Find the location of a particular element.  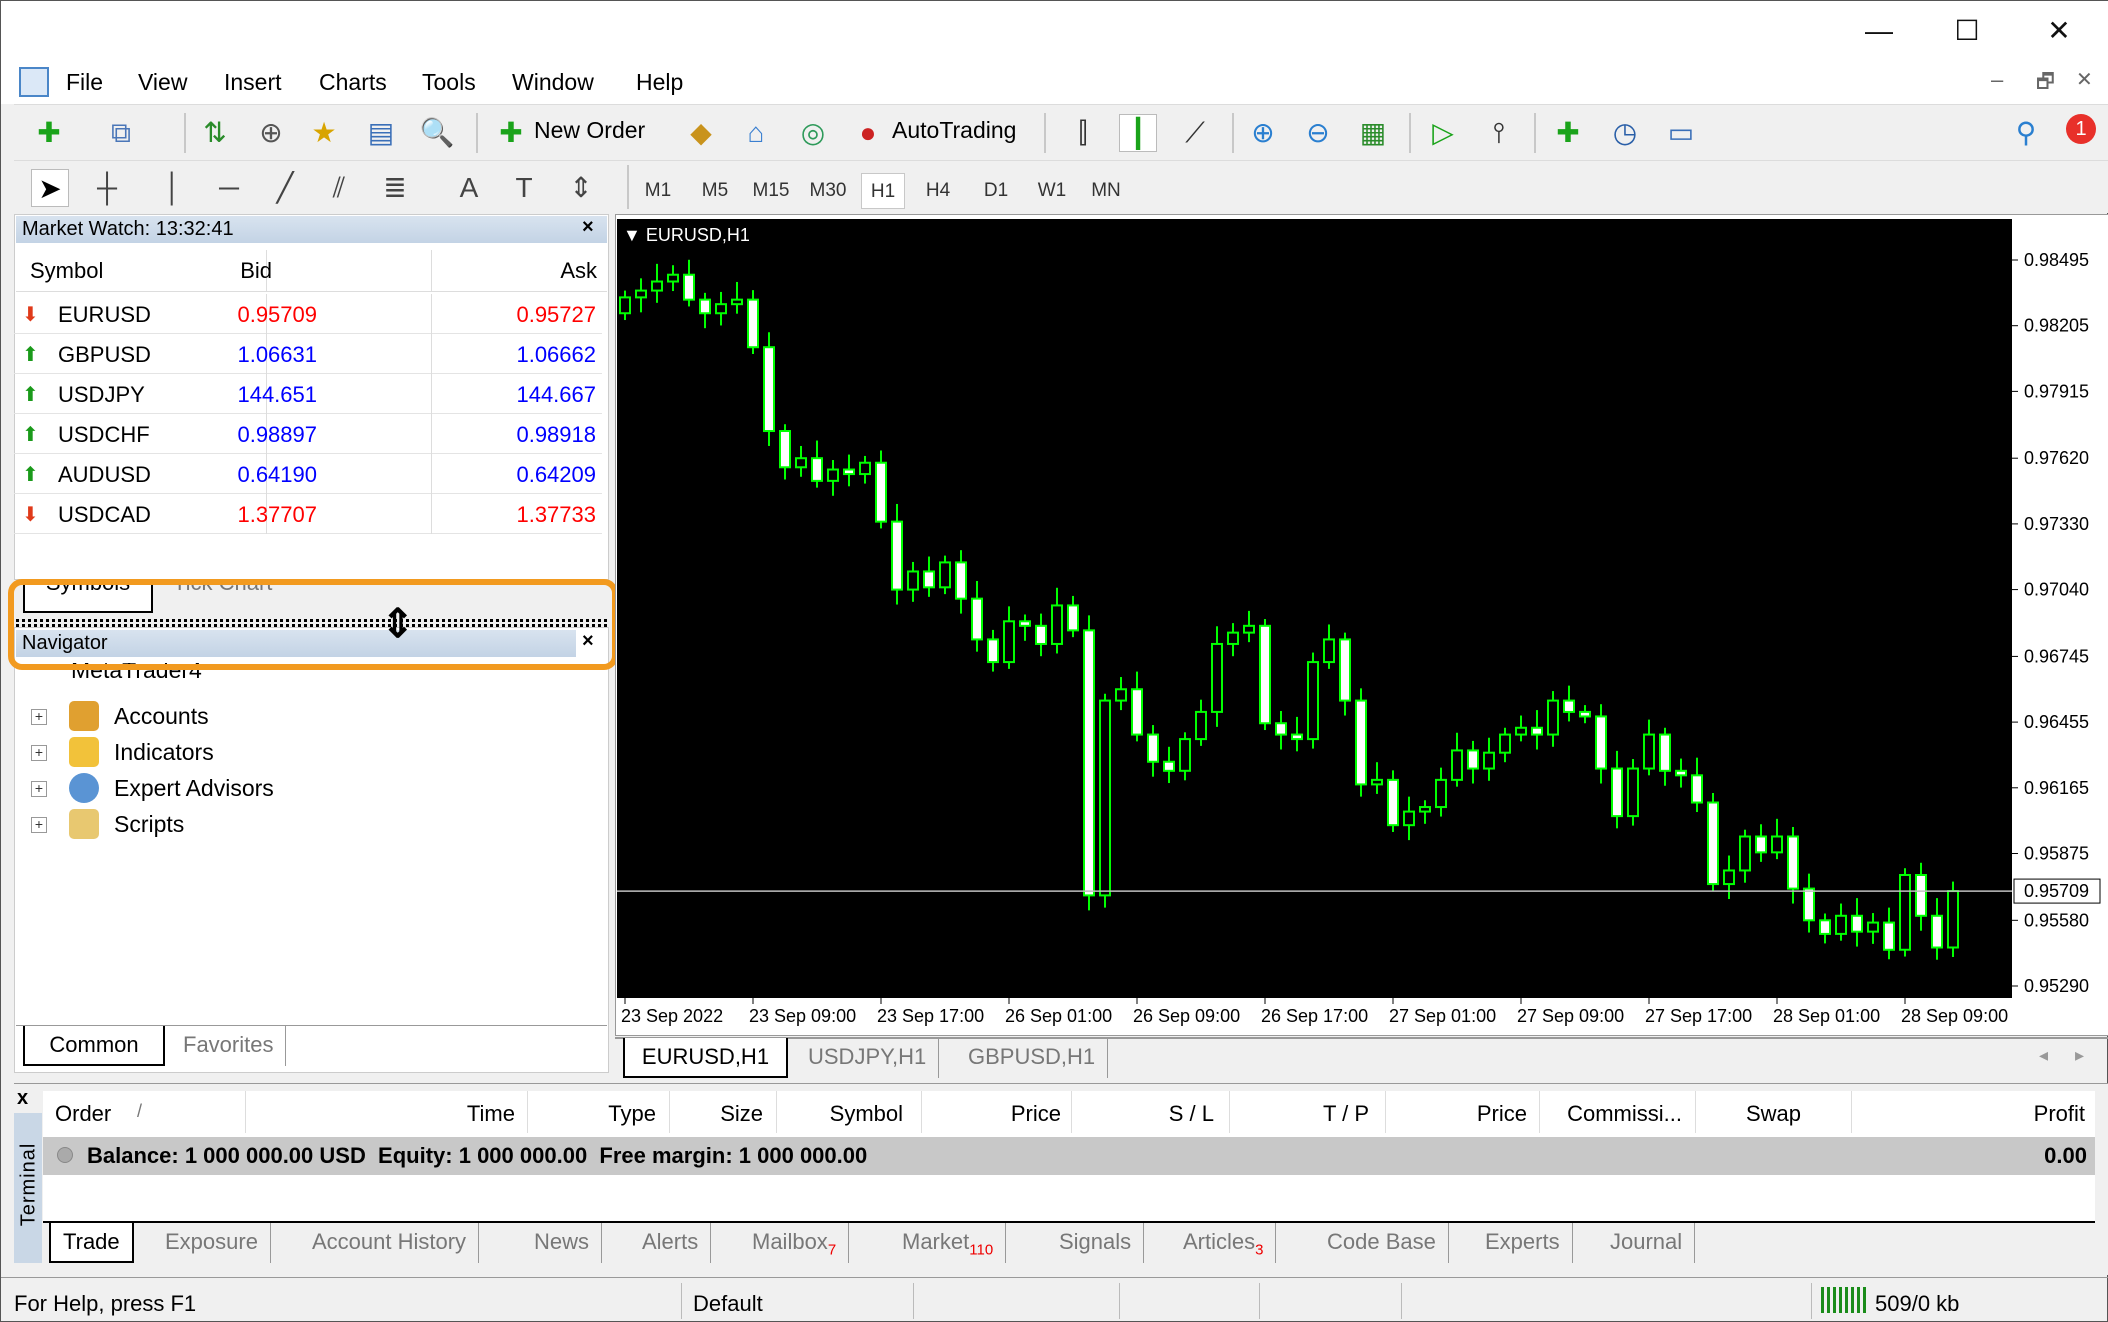

column-size: Size is located at coordinates (741, 1114).